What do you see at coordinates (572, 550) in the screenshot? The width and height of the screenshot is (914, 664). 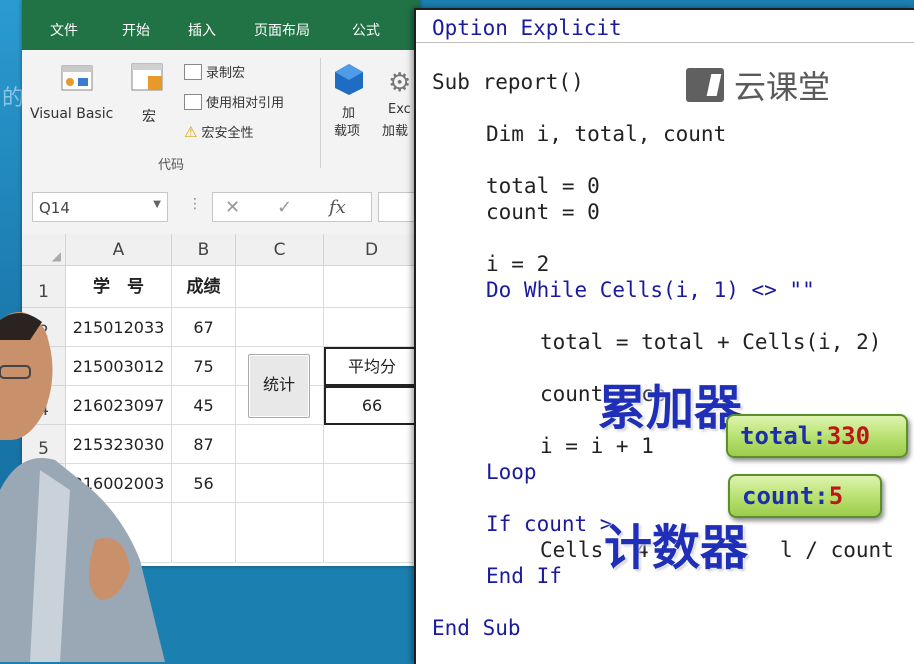 I see `code-line-cells: Cells` at bounding box center [572, 550].